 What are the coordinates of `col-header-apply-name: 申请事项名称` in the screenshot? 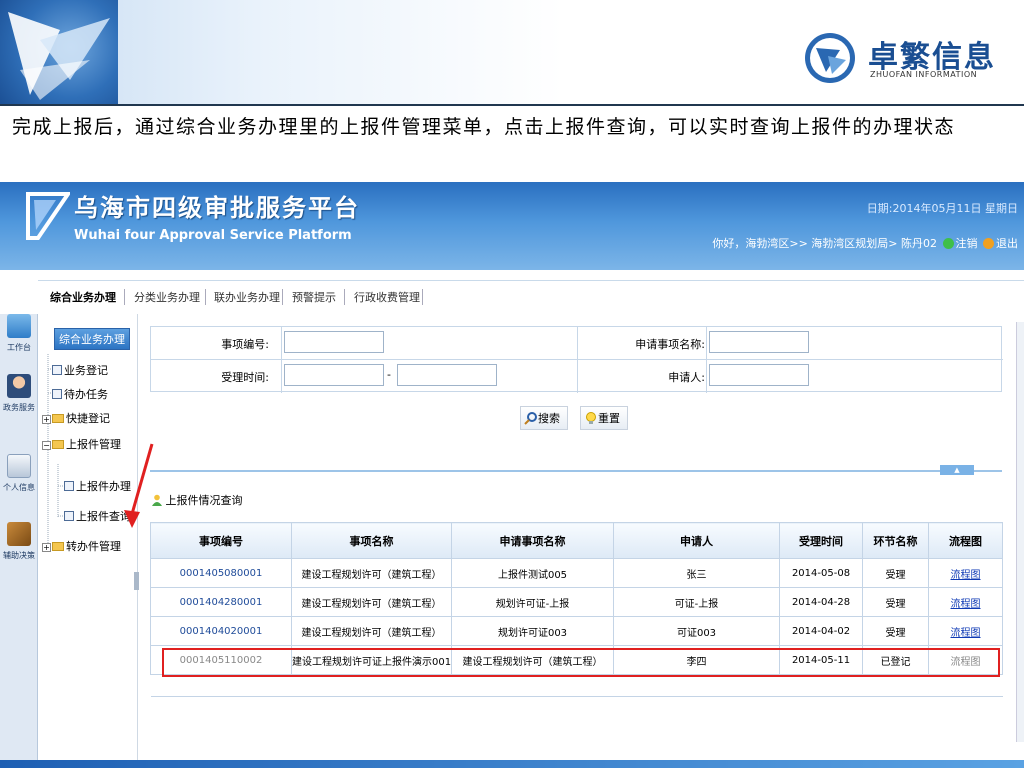 It's located at (532, 540).